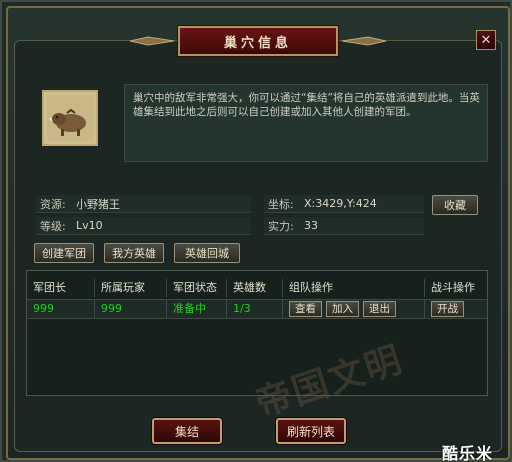  What do you see at coordinates (379, 309) in the screenshot?
I see `quit-button: 退出` at bounding box center [379, 309].